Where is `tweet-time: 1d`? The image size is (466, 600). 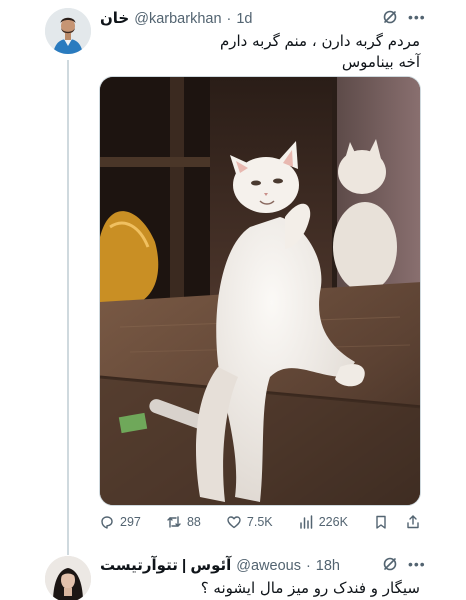 tweet-time: 1d is located at coordinates (244, 19).